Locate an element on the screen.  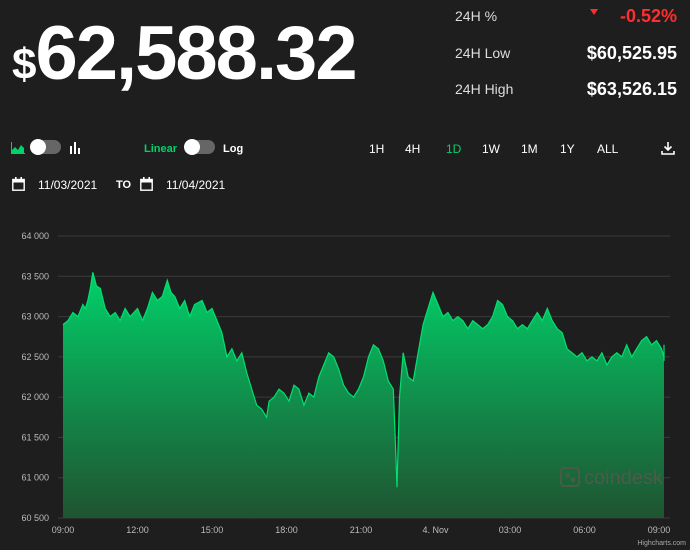
low-24h-value: $60,525.95 is located at coordinates (631, 53).